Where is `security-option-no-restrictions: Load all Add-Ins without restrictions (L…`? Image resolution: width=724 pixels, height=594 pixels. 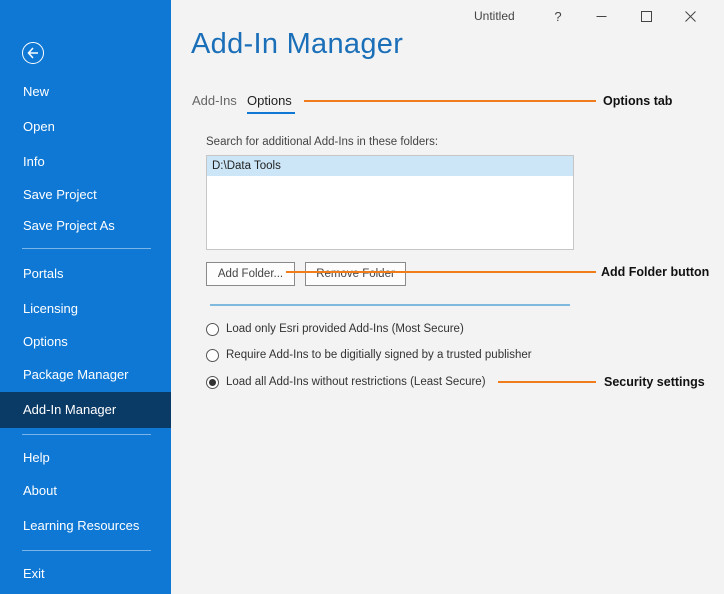
security-option-no-restrictions: Load all Add-Ins without restrictions (L… is located at coordinates (346, 382).